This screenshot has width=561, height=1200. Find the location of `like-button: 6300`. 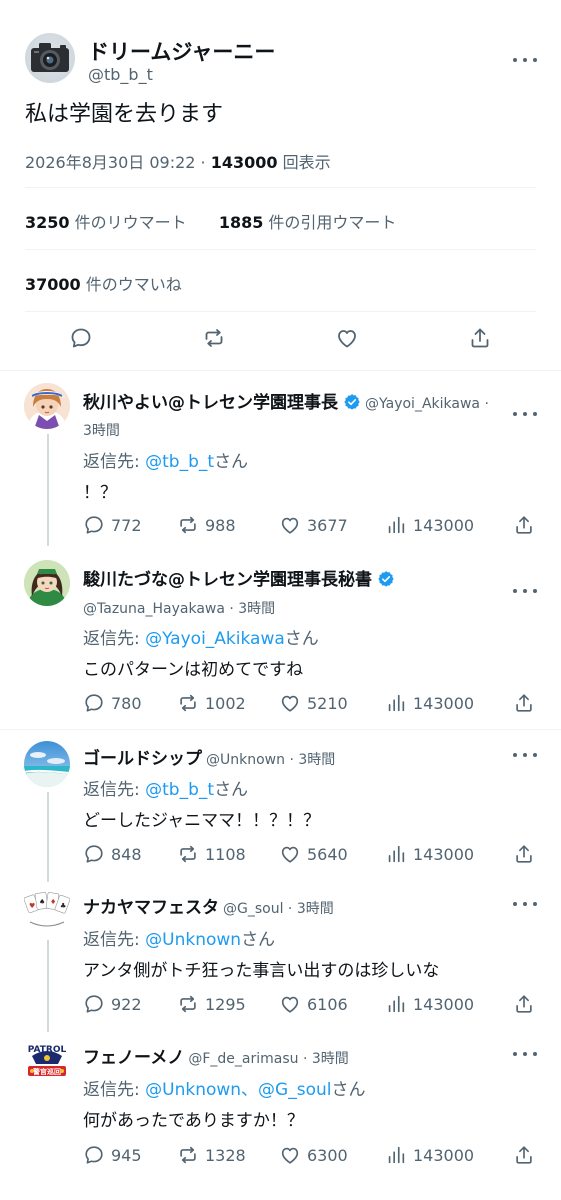

like-button: 6300 is located at coordinates (313, 1155).